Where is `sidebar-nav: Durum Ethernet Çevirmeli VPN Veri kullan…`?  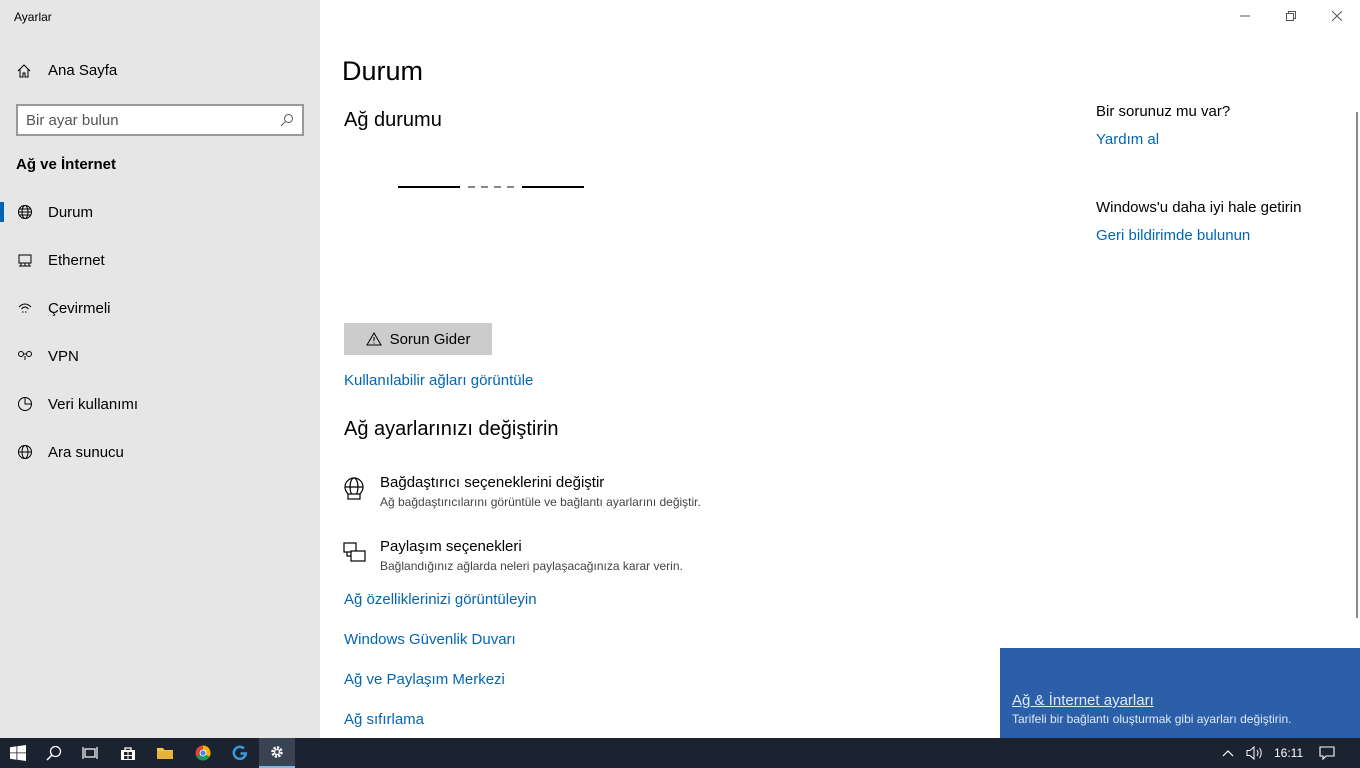 sidebar-nav: Durum Ethernet Çevirmeli VPN Veri kullan… is located at coordinates (160, 332).